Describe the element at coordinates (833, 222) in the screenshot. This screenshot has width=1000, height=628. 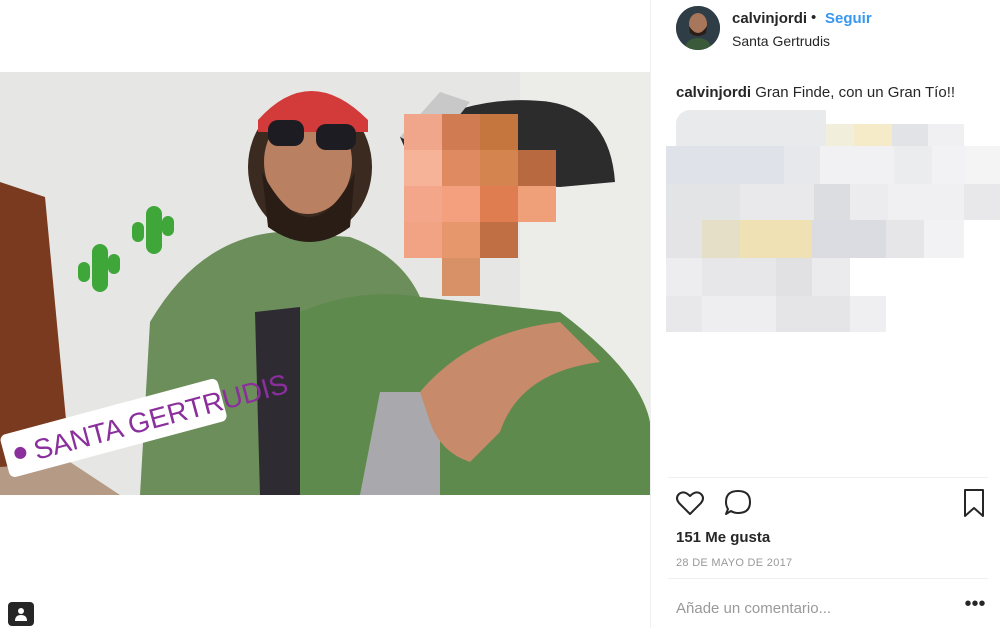
I see `pixelated-comments` at that location.